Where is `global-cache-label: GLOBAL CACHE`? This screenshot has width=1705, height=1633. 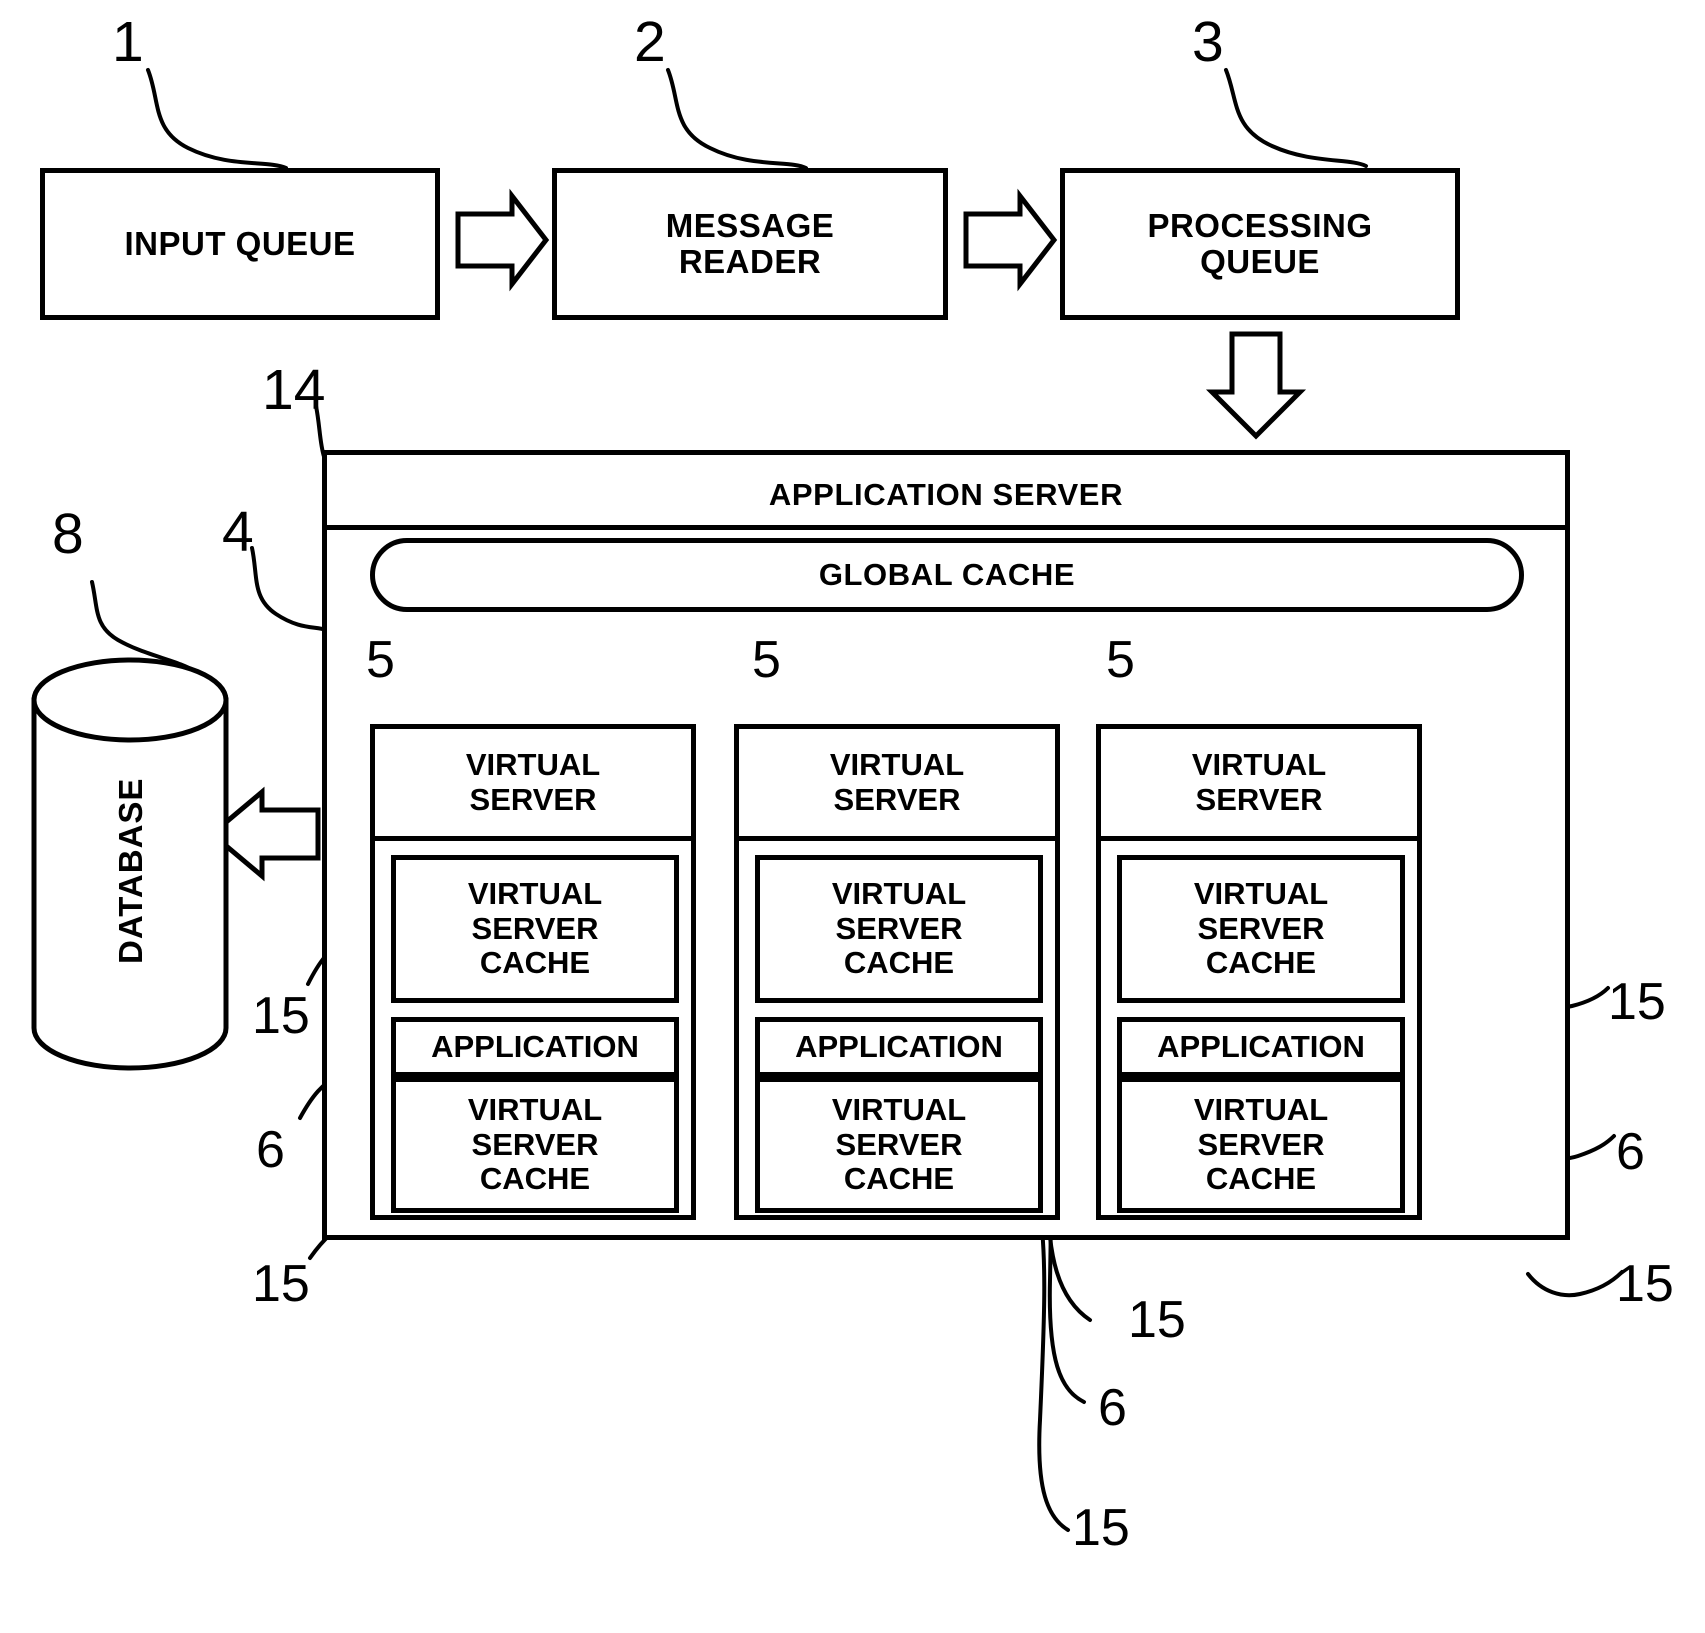
global-cache-label: GLOBAL CACHE is located at coordinates (947, 574).